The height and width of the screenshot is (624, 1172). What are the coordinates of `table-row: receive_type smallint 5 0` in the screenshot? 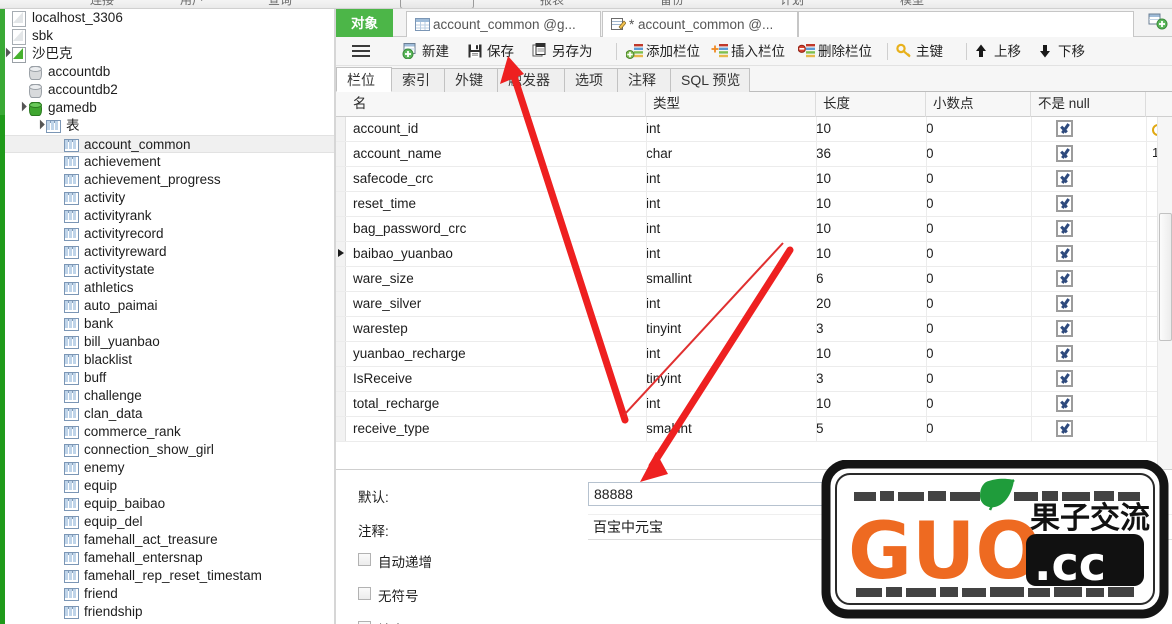 It's located at (754, 429).